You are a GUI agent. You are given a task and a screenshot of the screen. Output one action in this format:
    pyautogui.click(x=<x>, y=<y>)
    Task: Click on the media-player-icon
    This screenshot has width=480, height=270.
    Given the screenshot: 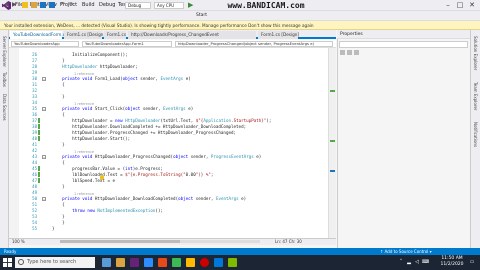 What is the action you would take?
    pyautogui.click(x=162, y=262)
    